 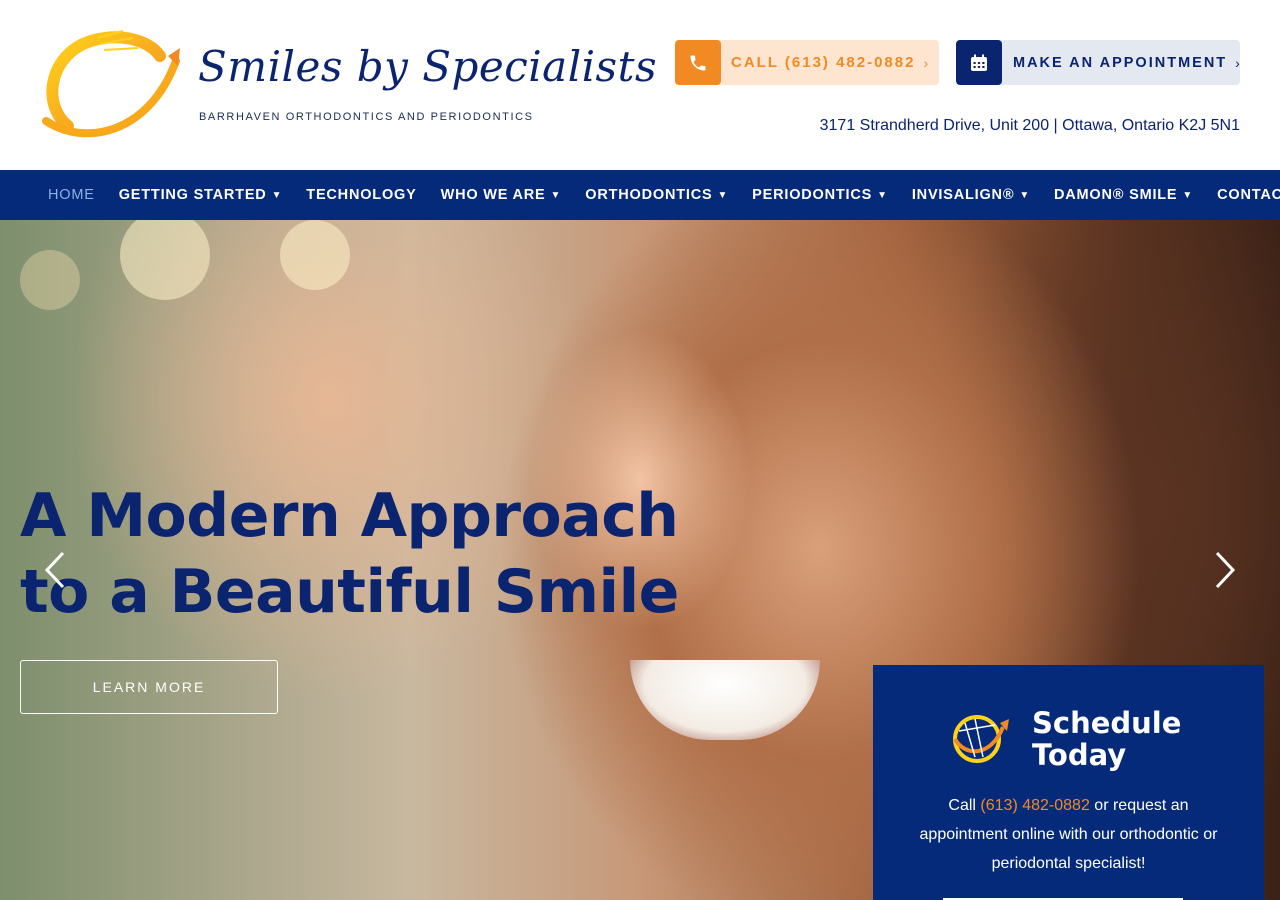 What do you see at coordinates (55, 570) in the screenshot?
I see `chevron-left-icon` at bounding box center [55, 570].